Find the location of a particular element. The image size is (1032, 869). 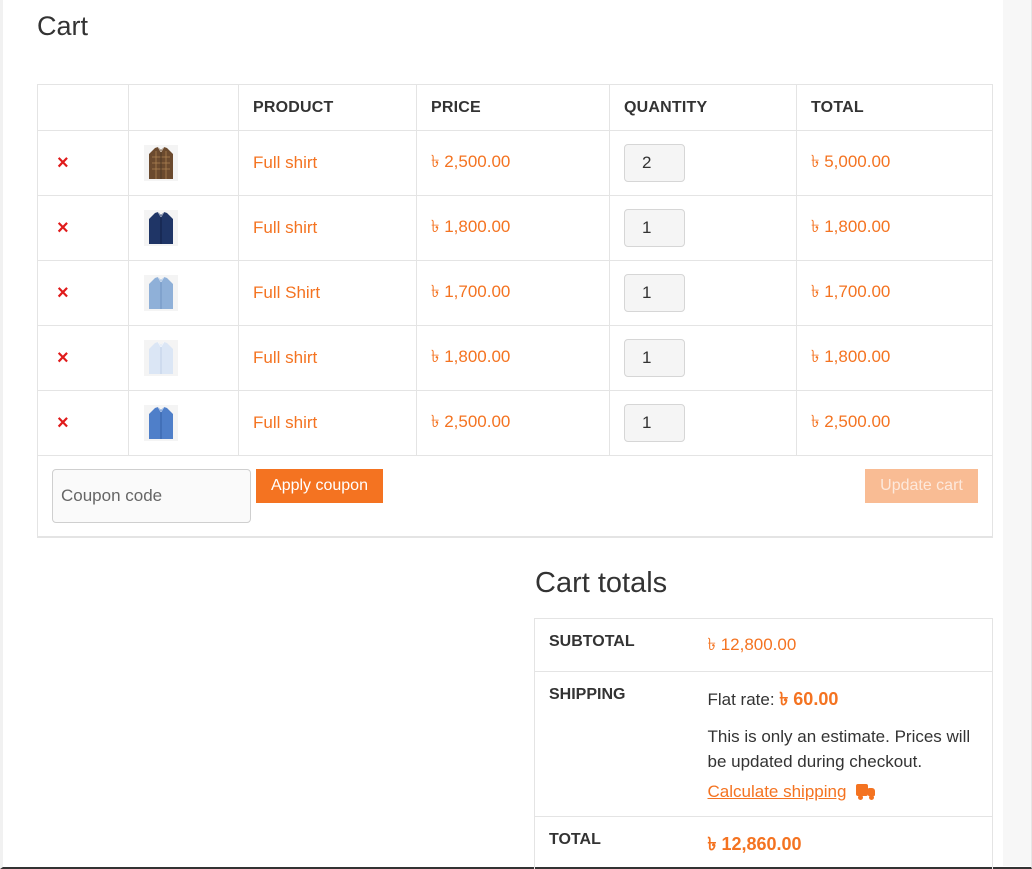

price-cell: ৳ 1,700.00 is located at coordinates (513, 293).